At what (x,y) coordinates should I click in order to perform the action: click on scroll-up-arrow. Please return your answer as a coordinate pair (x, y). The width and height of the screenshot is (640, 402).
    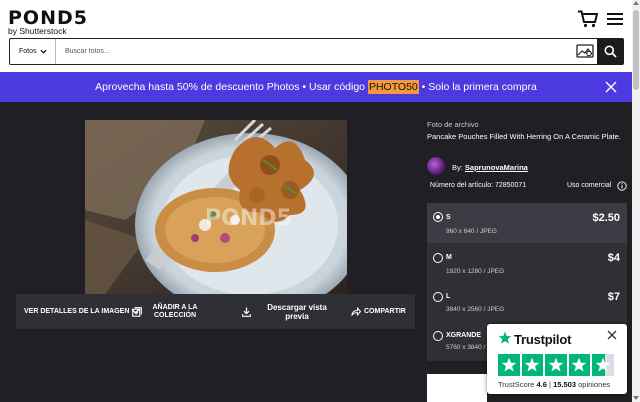
    Looking at the image, I should click on (636, 3).